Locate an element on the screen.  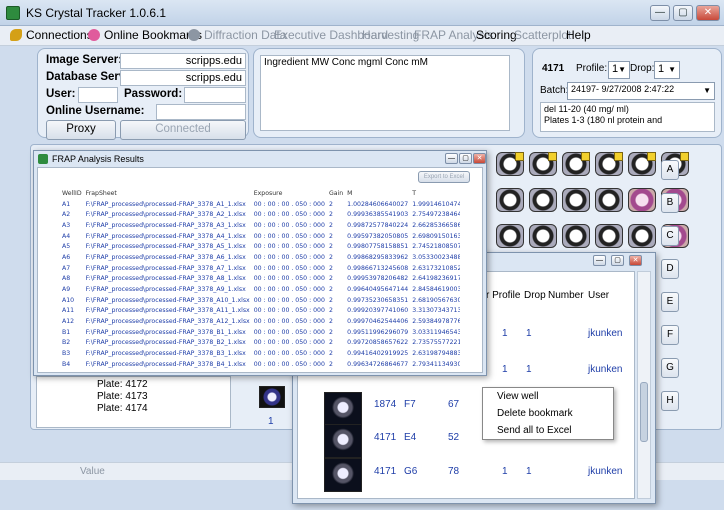
scrollbar-thumb is located at coordinates (644, 412).